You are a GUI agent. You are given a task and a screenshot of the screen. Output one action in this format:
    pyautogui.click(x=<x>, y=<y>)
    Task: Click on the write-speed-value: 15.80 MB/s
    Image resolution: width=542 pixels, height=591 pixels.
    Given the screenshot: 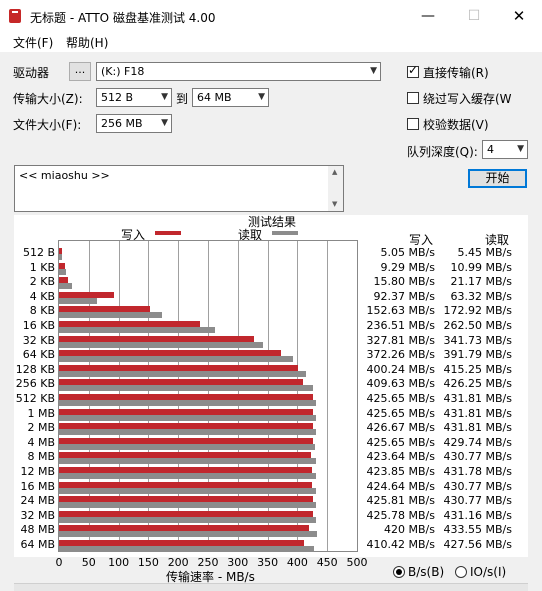 What is the action you would take?
    pyautogui.click(x=404, y=282)
    